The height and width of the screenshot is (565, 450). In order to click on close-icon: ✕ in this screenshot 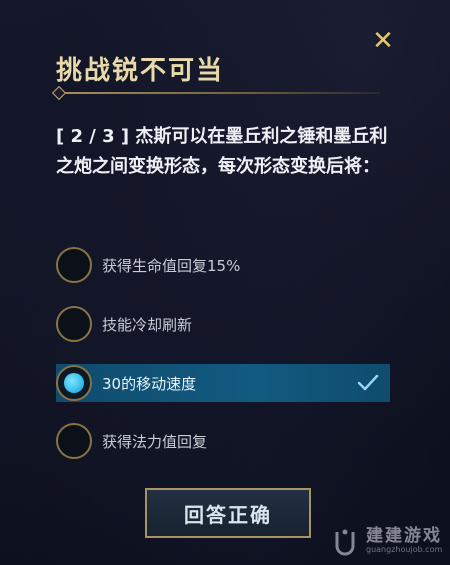, I will do `click(383, 41)`.